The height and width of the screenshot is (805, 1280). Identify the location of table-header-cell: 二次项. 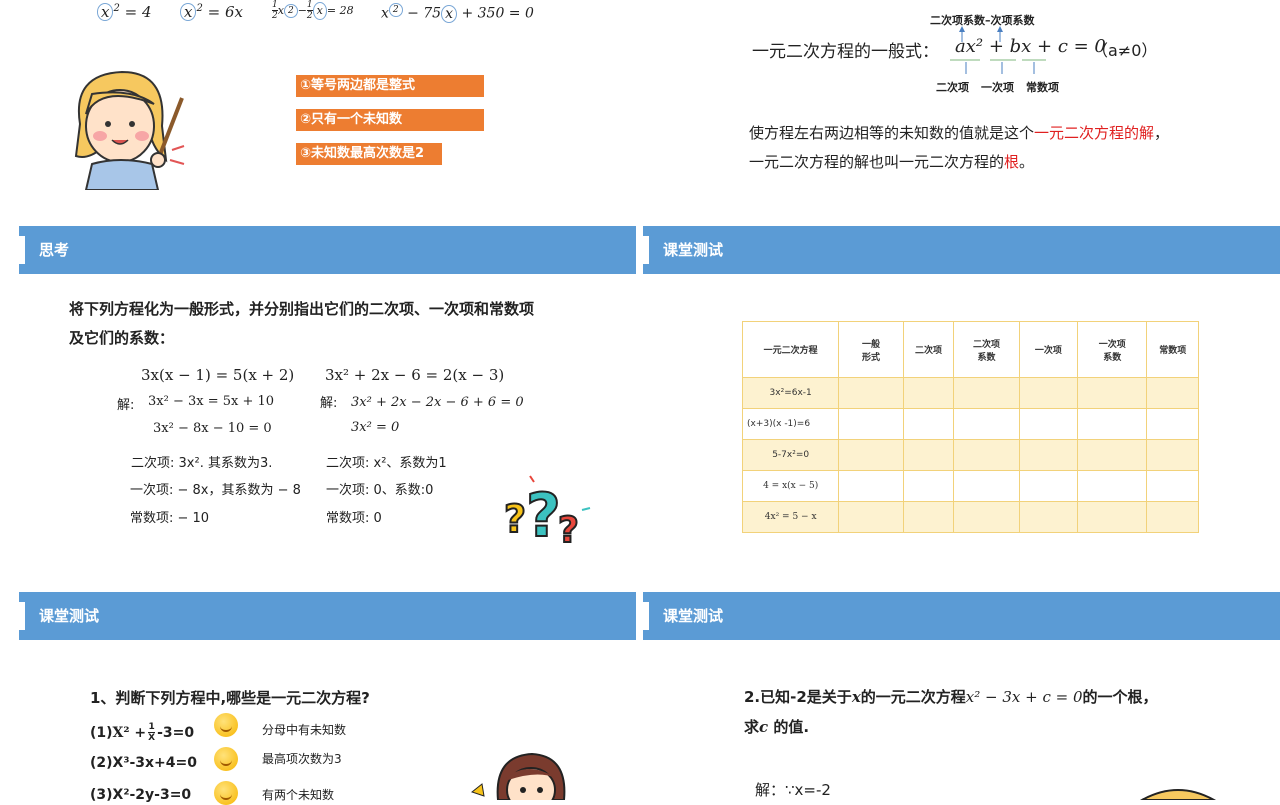
(928, 349).